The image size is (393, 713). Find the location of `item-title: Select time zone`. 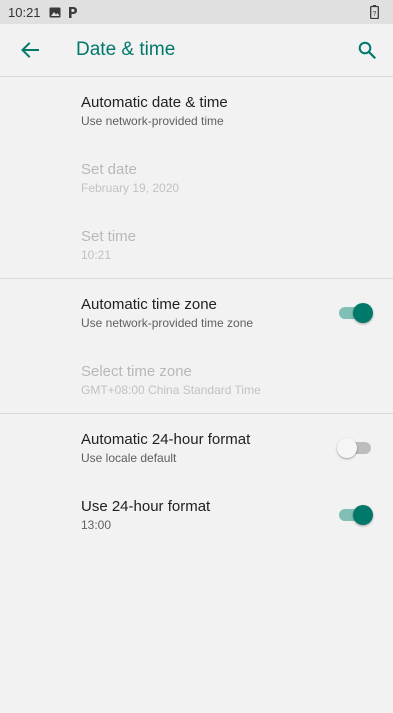

item-title: Select time zone is located at coordinates (136, 371).